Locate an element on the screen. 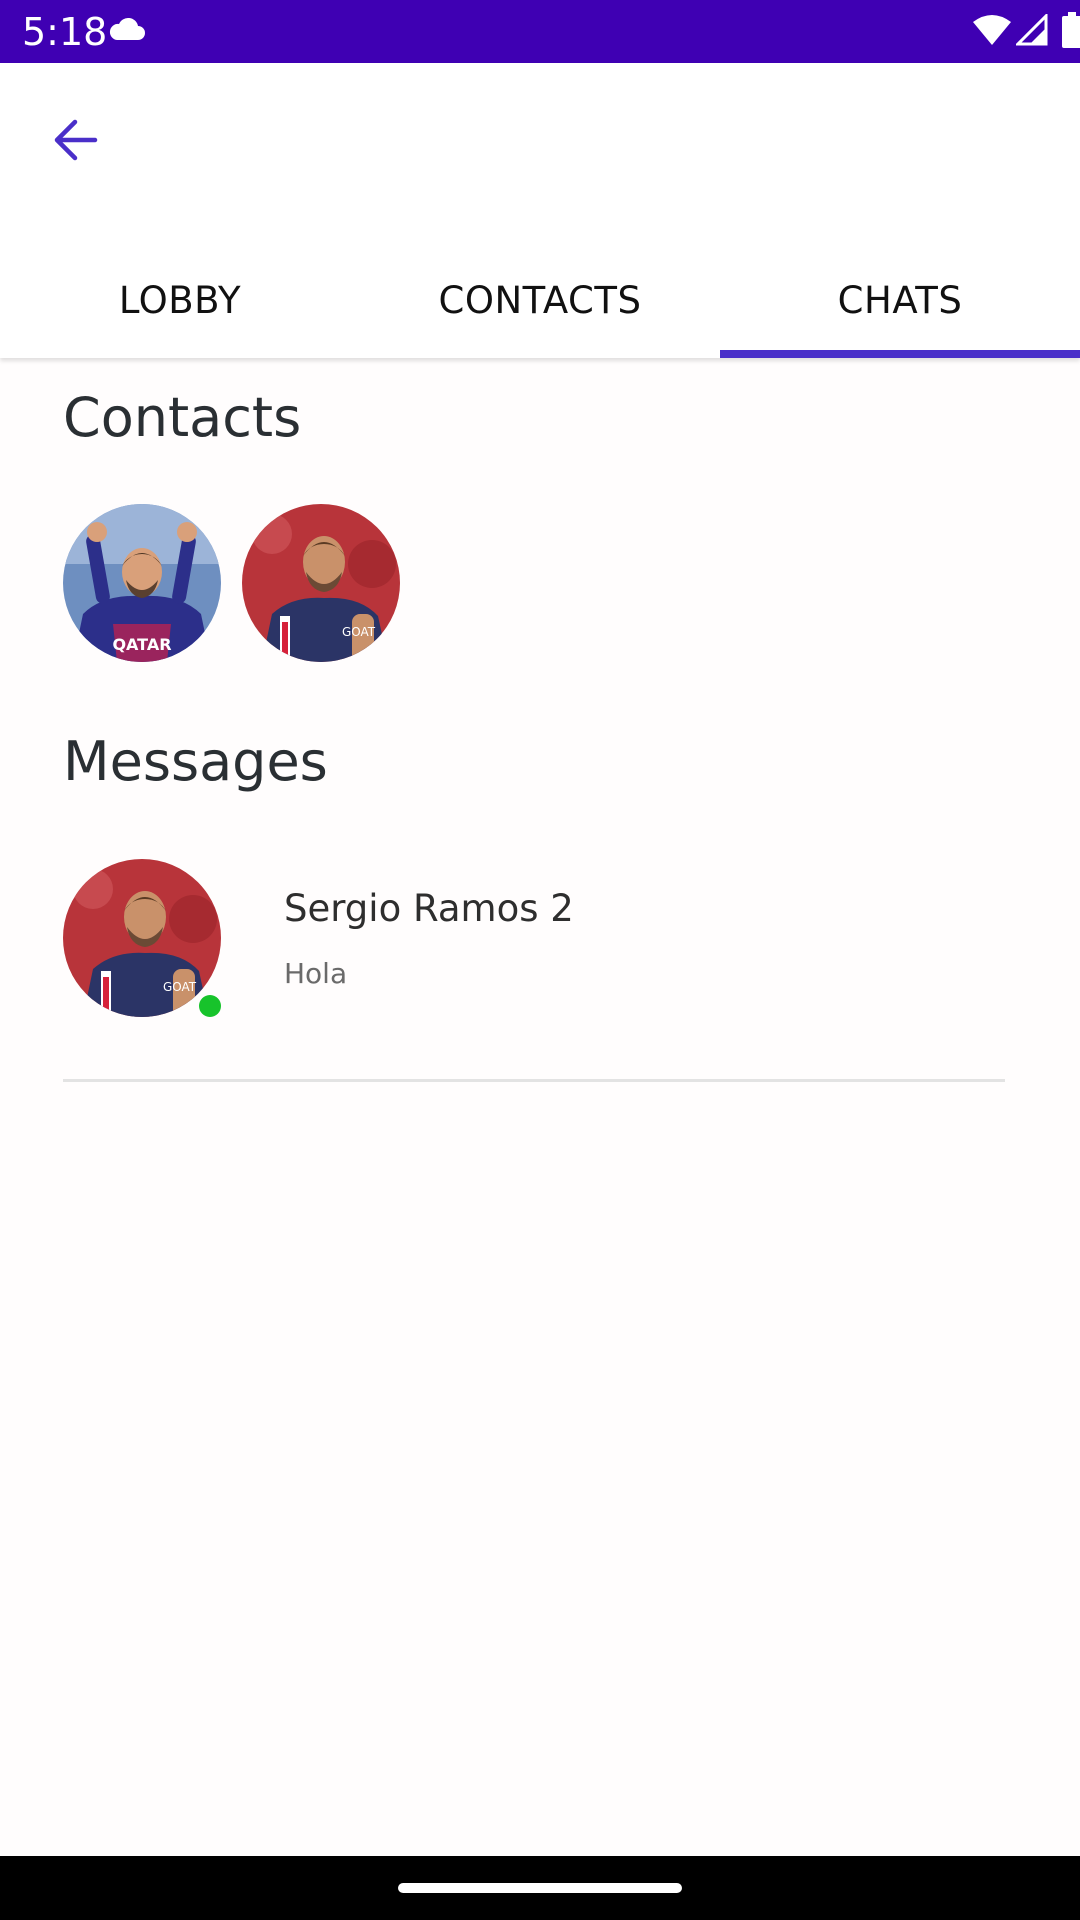 This screenshot has width=1080, height=1920. status-icons is located at coordinates (980, 31).